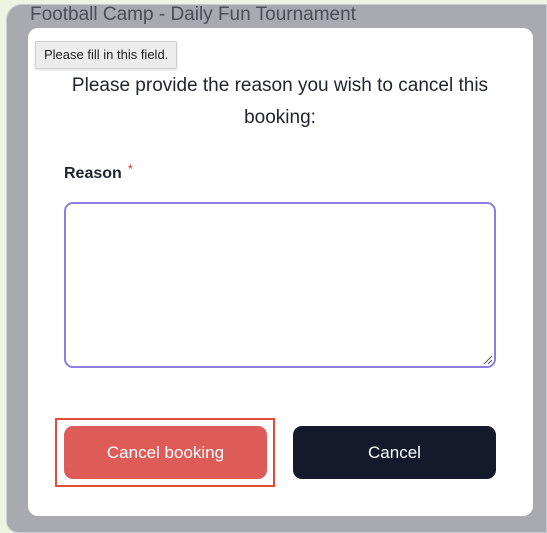 The width and height of the screenshot is (547, 533). Describe the element at coordinates (130, 169) in the screenshot. I see `required-asterisk: *` at that location.